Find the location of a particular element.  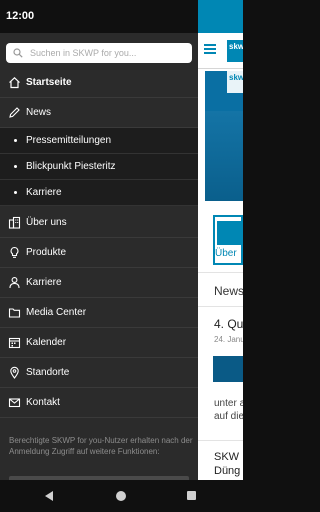

article-excerpt: auf die is located at coordinates (228, 416).